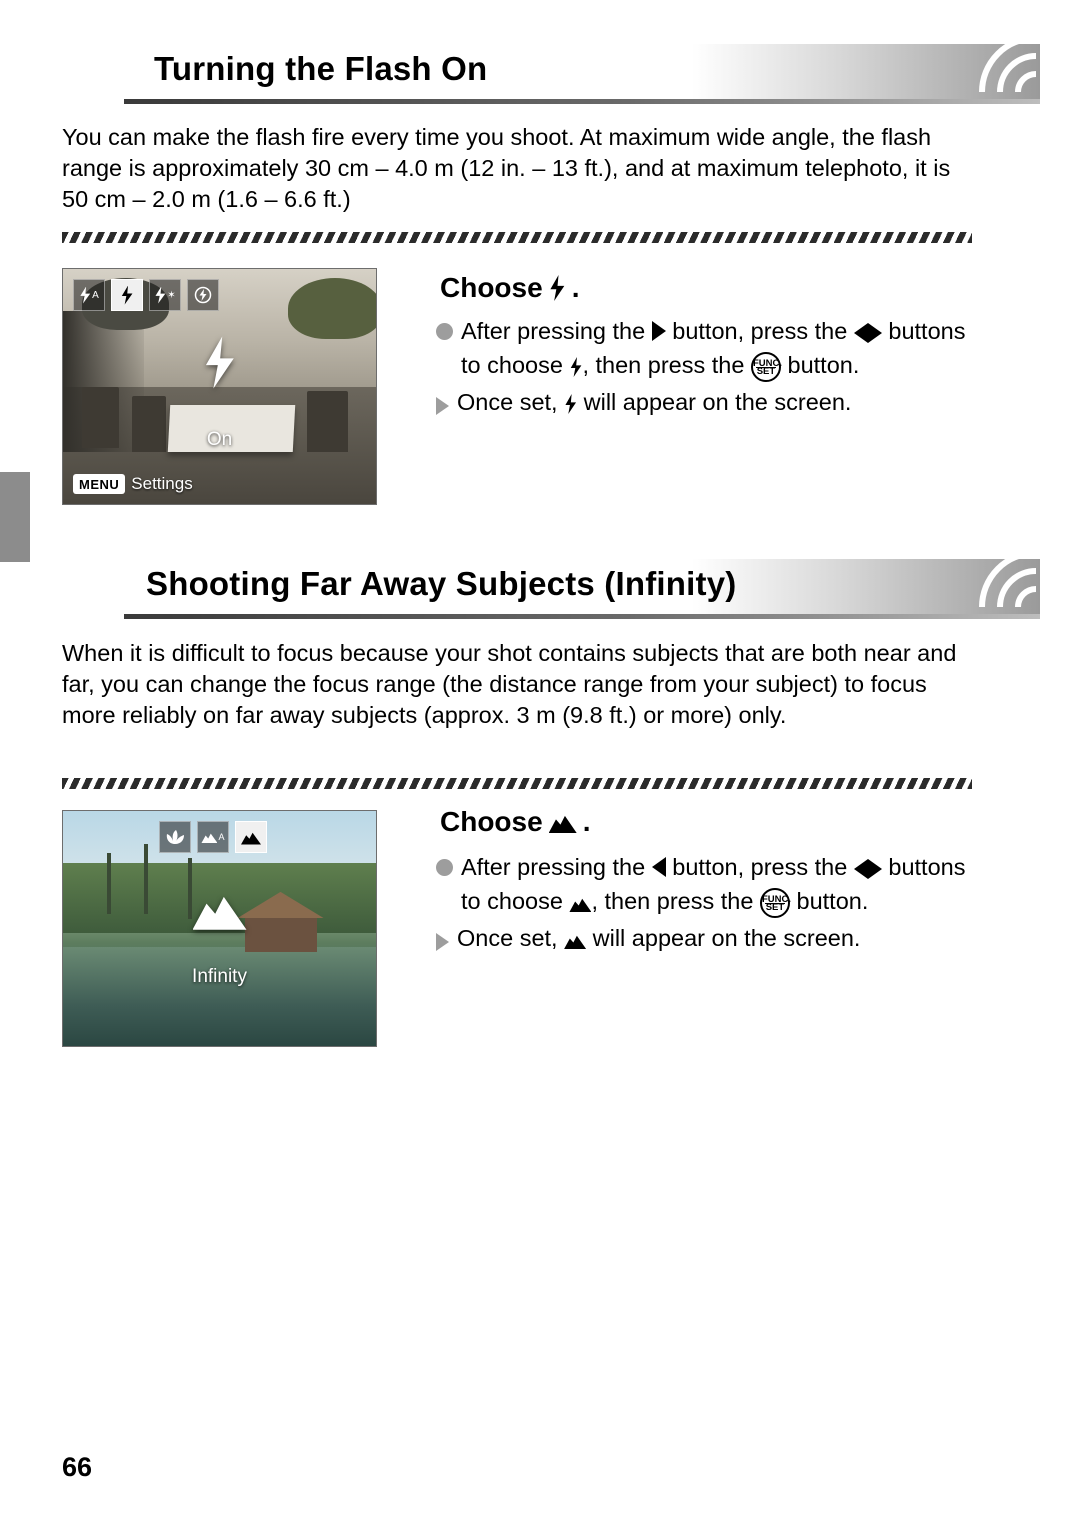 Image resolution: width=1080 pixels, height=1521 pixels. Describe the element at coordinates (175, 837) in the screenshot. I see `macro-icon` at that location.